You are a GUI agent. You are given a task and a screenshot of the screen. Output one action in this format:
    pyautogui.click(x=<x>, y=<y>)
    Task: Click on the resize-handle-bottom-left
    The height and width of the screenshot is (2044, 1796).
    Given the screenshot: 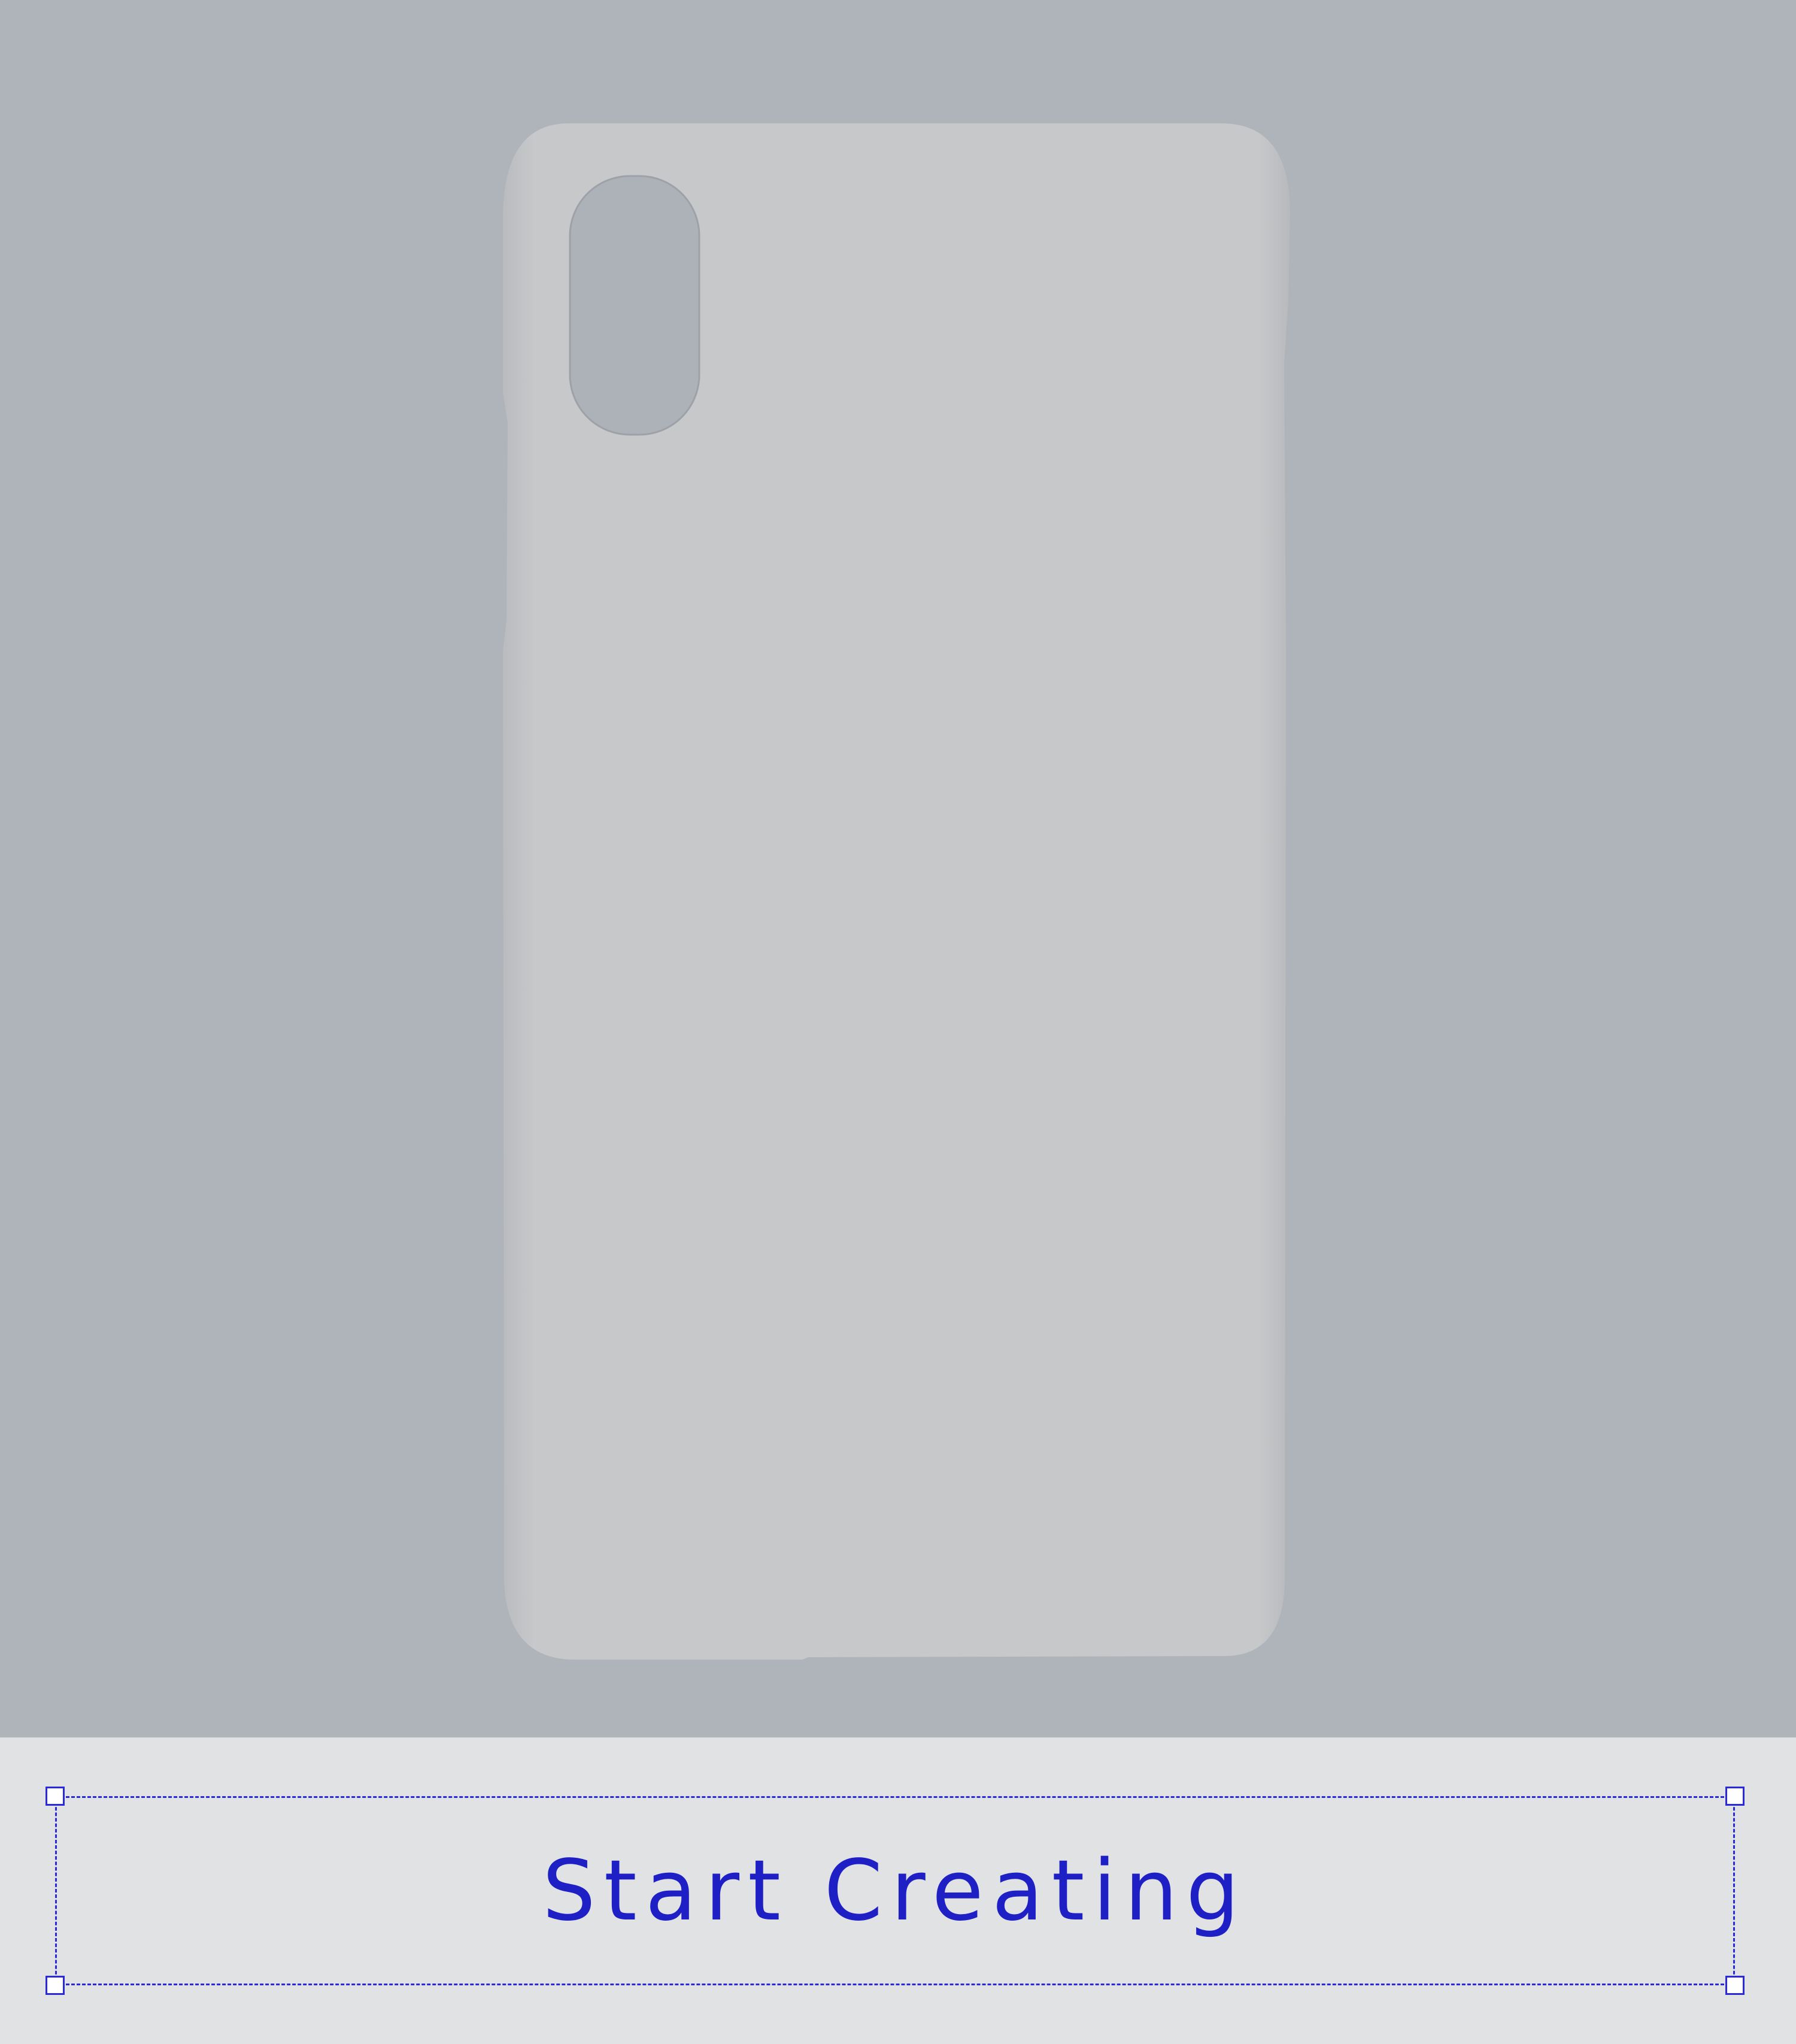 What is the action you would take?
    pyautogui.click(x=55, y=1985)
    